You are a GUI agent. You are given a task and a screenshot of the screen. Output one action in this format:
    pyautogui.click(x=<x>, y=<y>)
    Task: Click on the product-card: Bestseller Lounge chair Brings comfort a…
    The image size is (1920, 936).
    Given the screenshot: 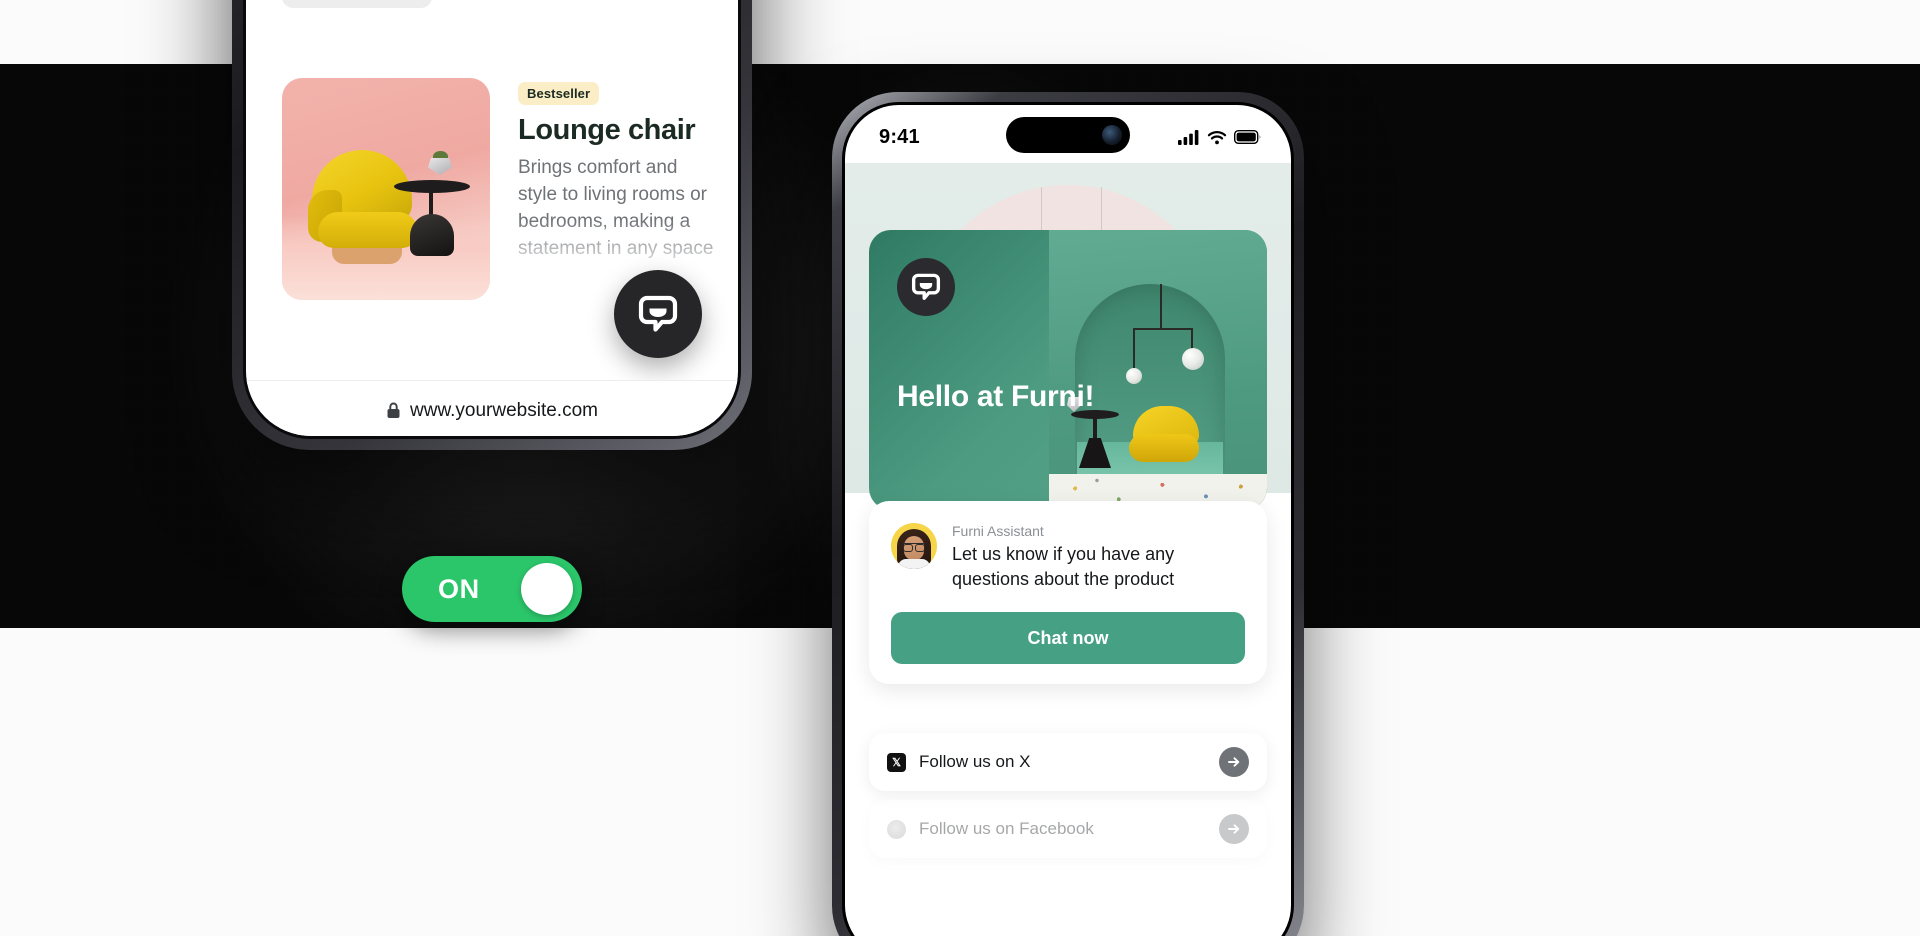 What is the action you would take?
    pyautogui.click(x=501, y=189)
    